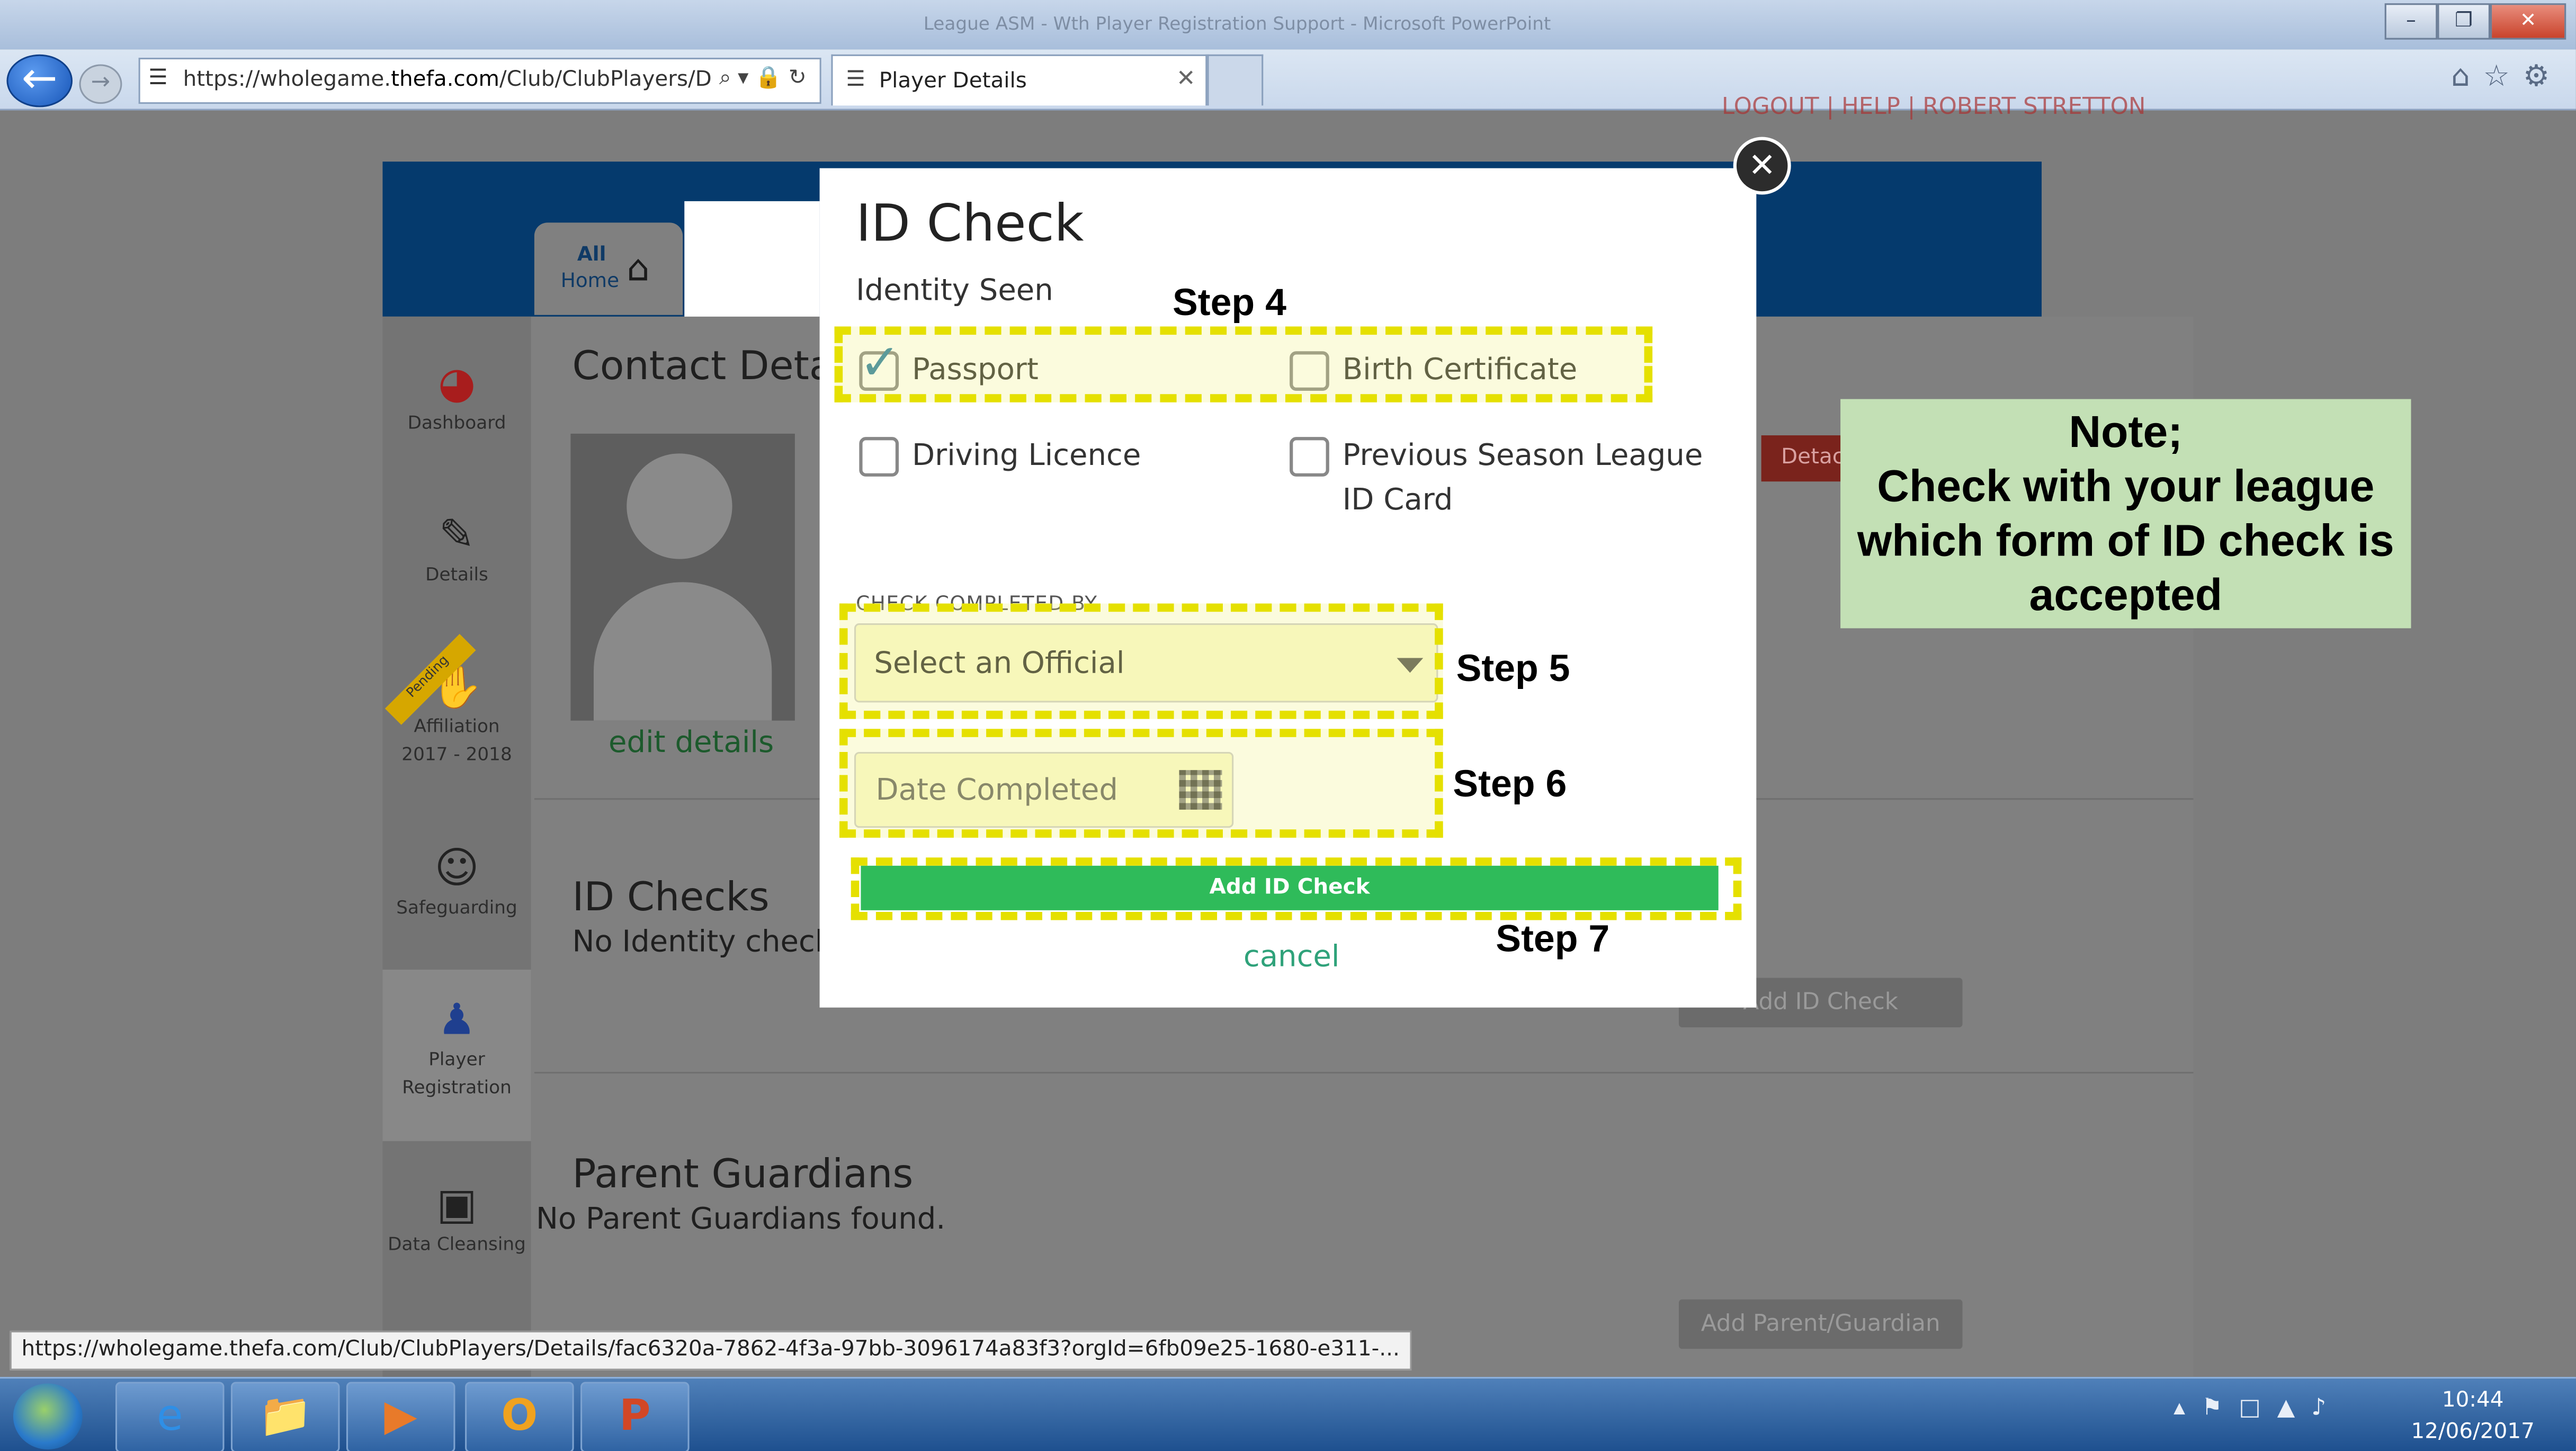 The image size is (2576, 1451). Describe the element at coordinates (752, 265) in the screenshot. I see `tab-gap` at that location.